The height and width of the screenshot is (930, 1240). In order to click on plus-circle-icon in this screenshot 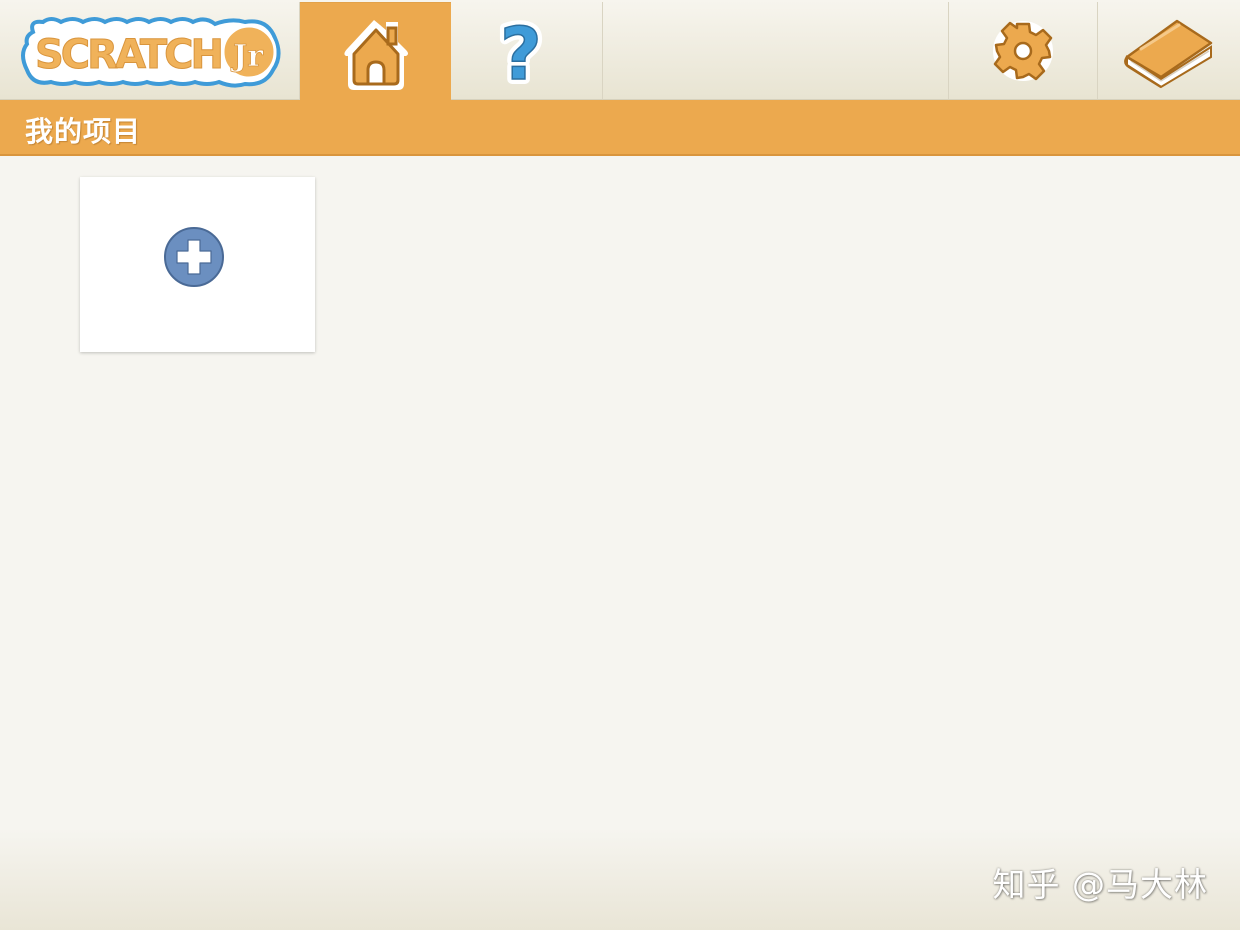, I will do `click(194, 257)`.